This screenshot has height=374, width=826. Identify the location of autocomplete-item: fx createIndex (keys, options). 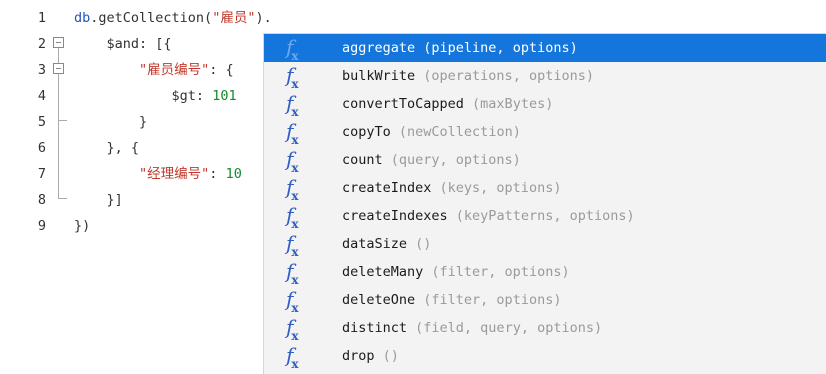
(545, 188).